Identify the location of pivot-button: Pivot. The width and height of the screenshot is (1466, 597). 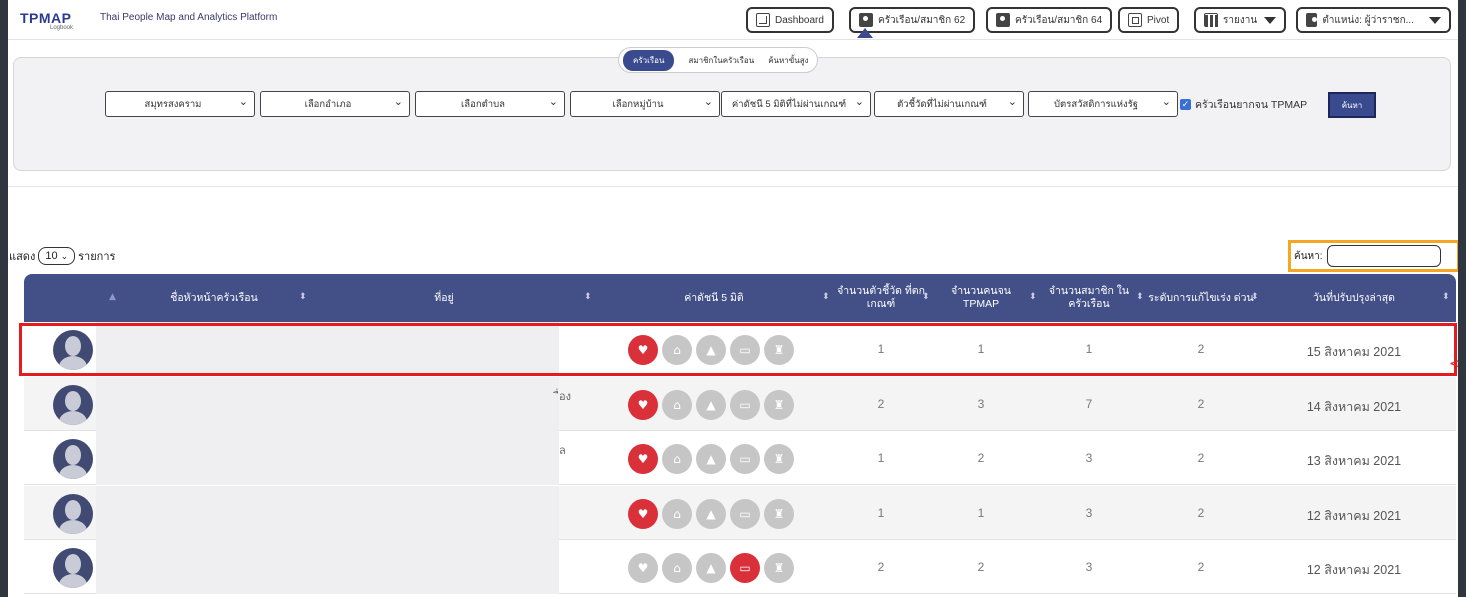
(1149, 20).